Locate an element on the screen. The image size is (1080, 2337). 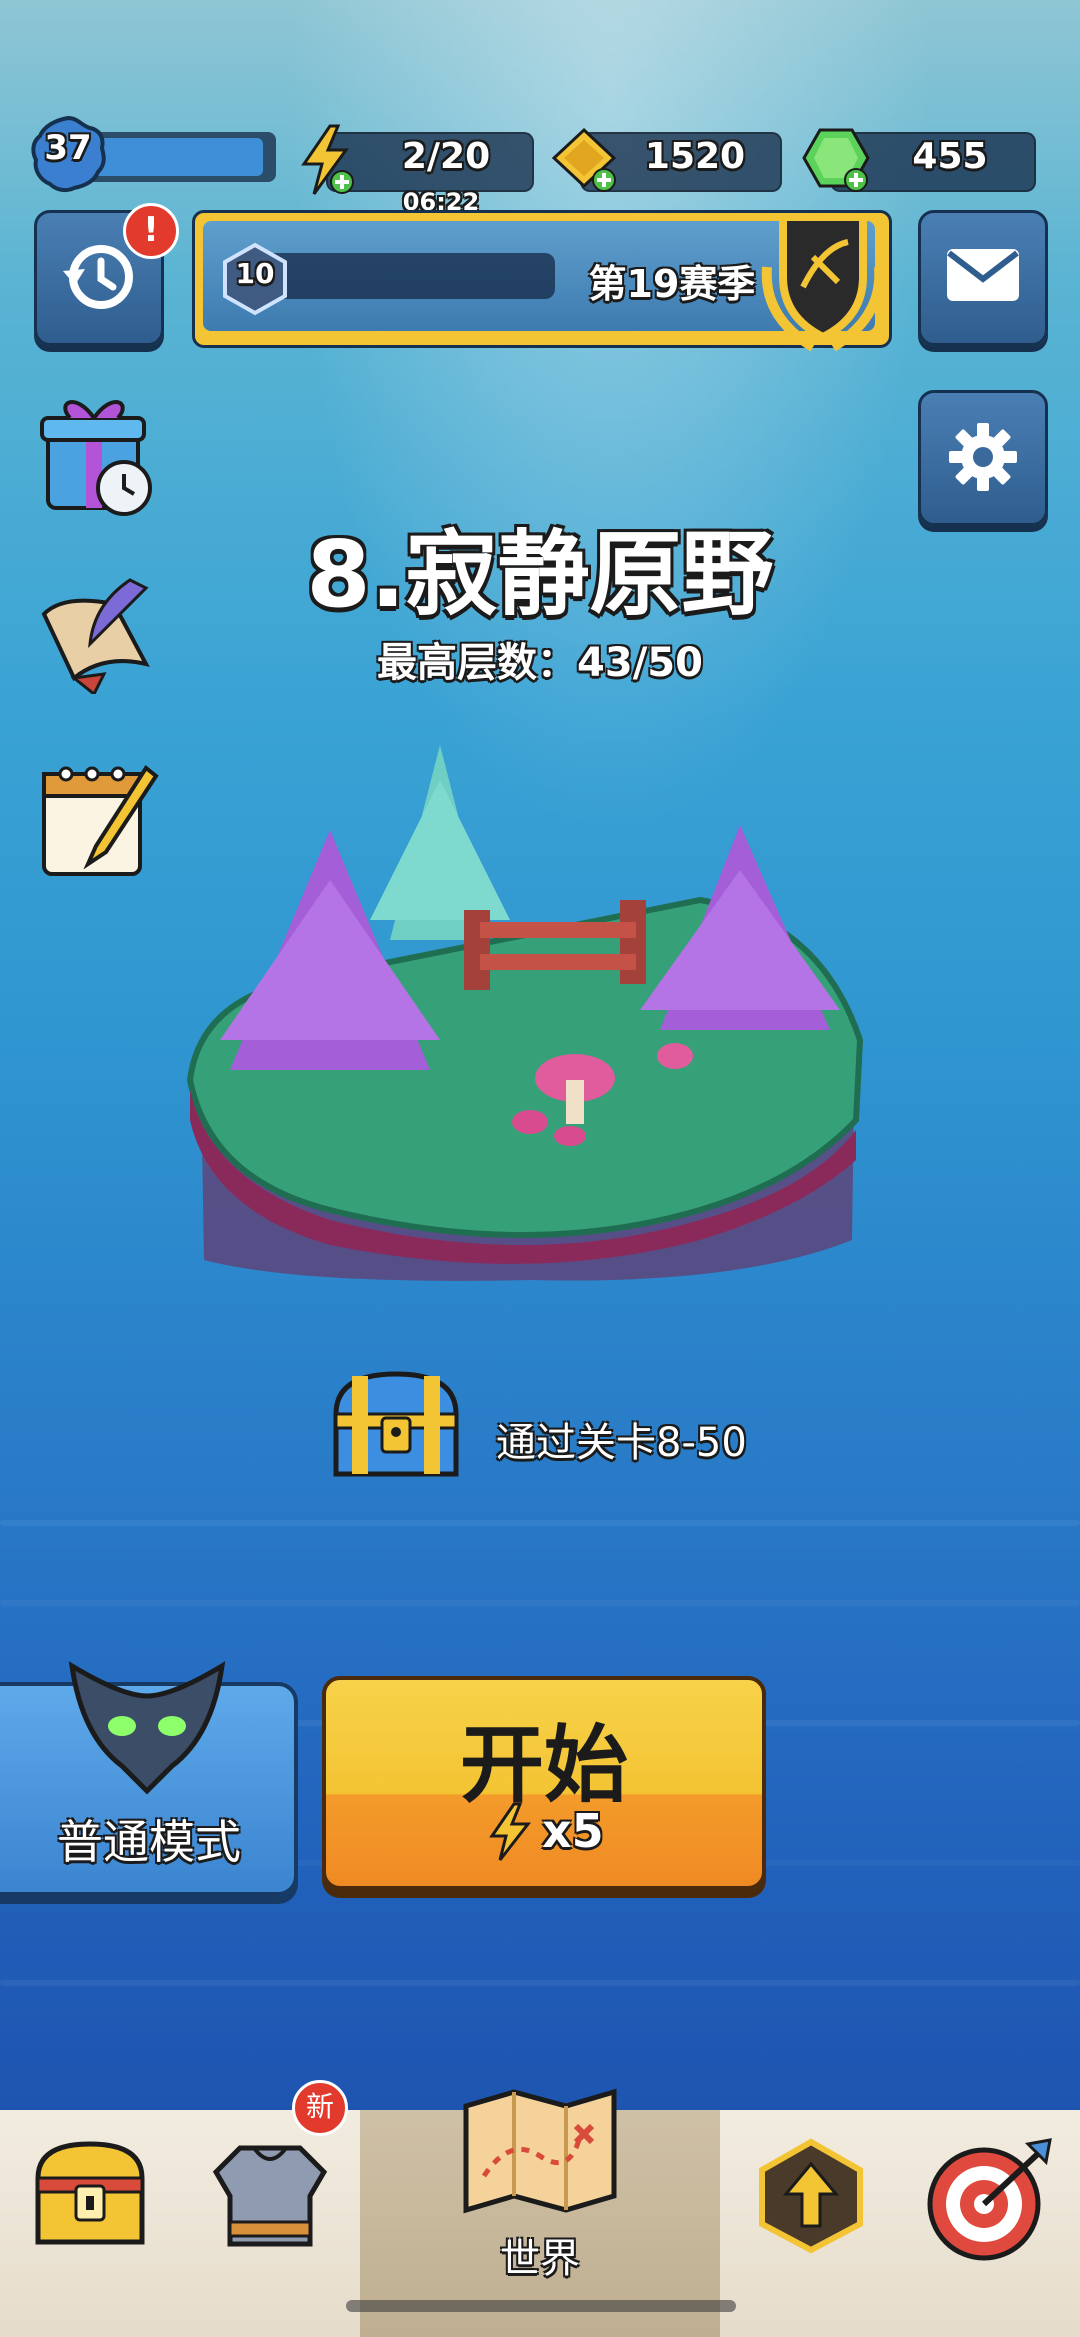
history-button: ! is located at coordinates (106, 274).